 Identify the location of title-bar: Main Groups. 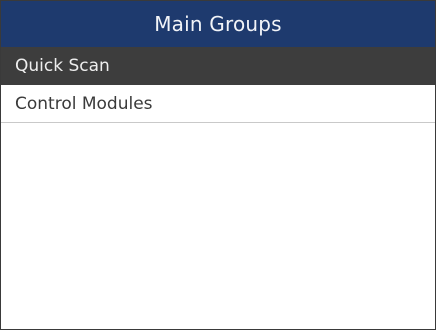
(218, 24).